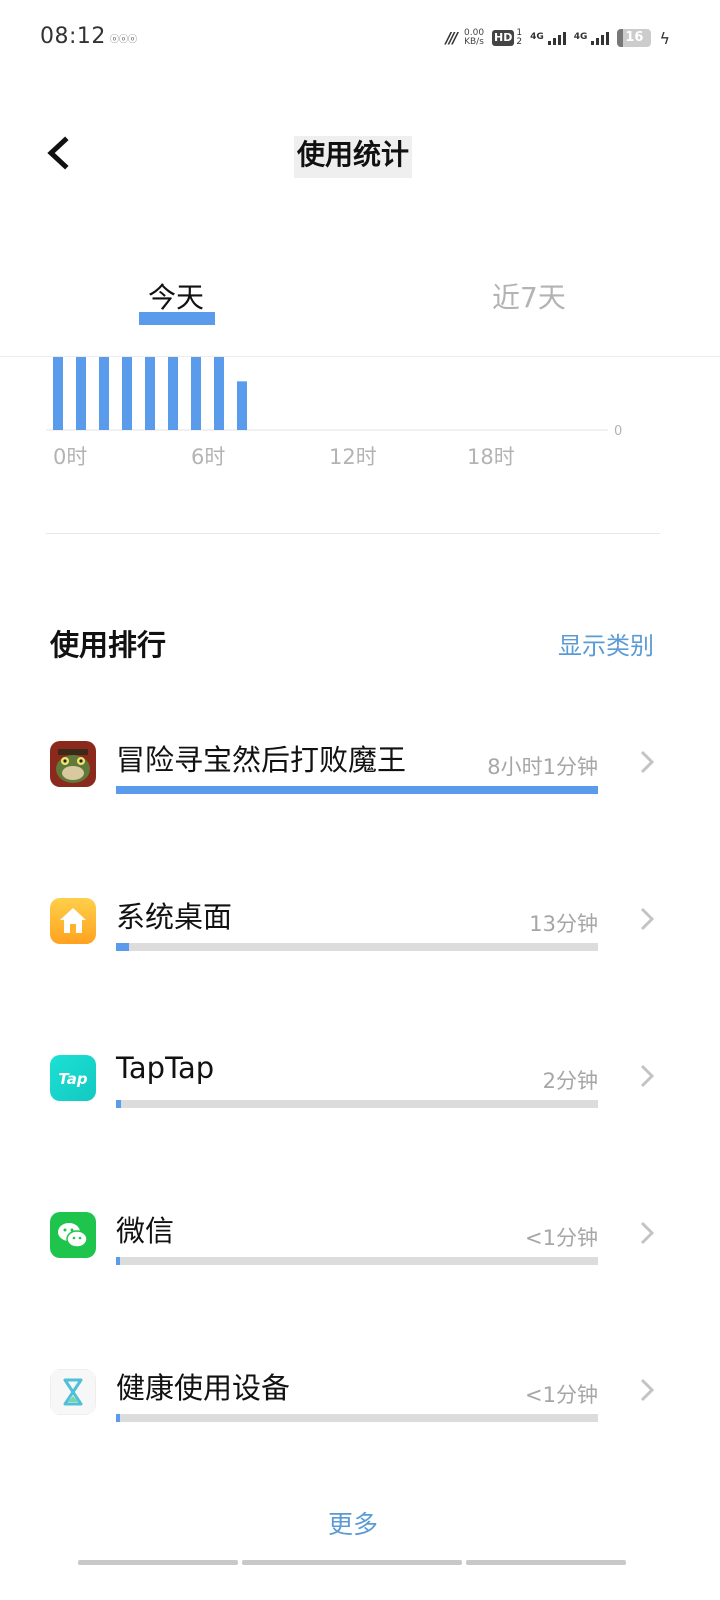  I want to click on app-name: 冒险寻宝然后打败魔王, so click(261, 760).